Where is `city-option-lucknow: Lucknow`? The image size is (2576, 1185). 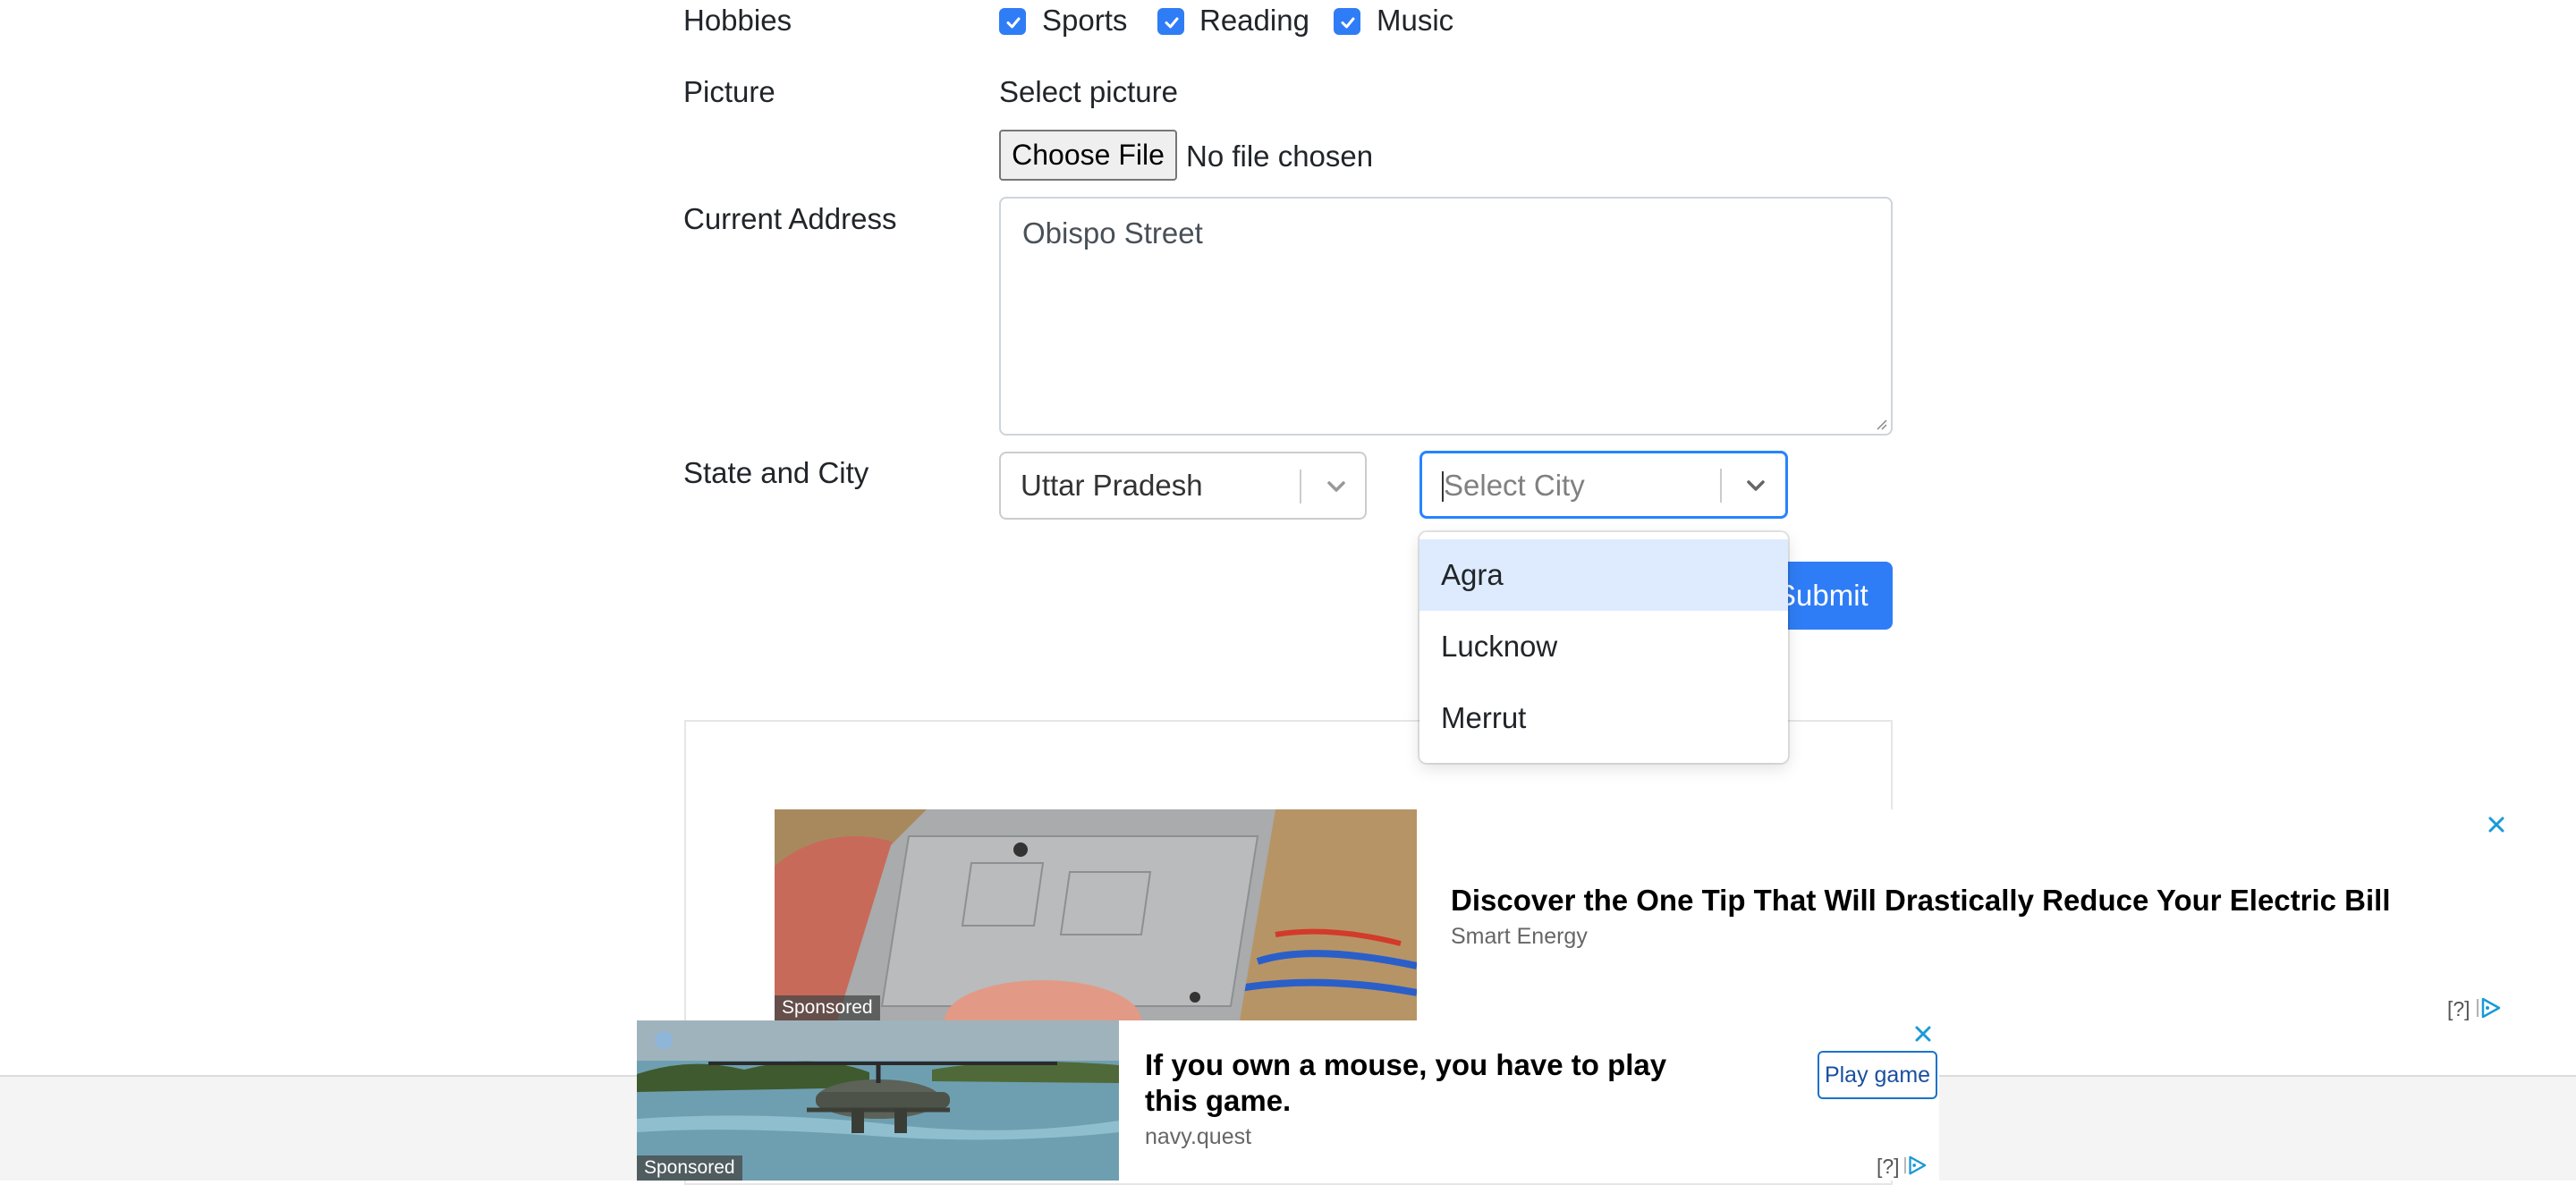
city-option-lucknow: Lucknow is located at coordinates (1603, 646).